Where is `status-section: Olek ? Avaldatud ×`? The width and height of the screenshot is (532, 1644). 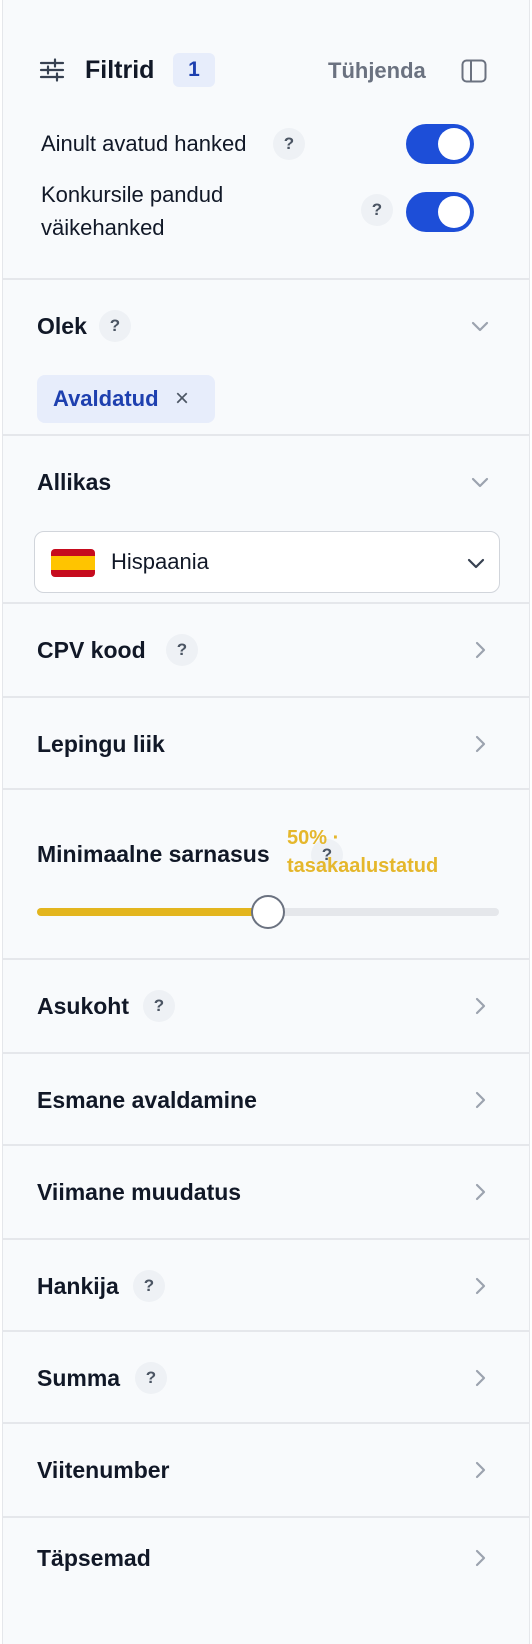
status-section: Olek ? Avaldatud × is located at coordinates (266, 358).